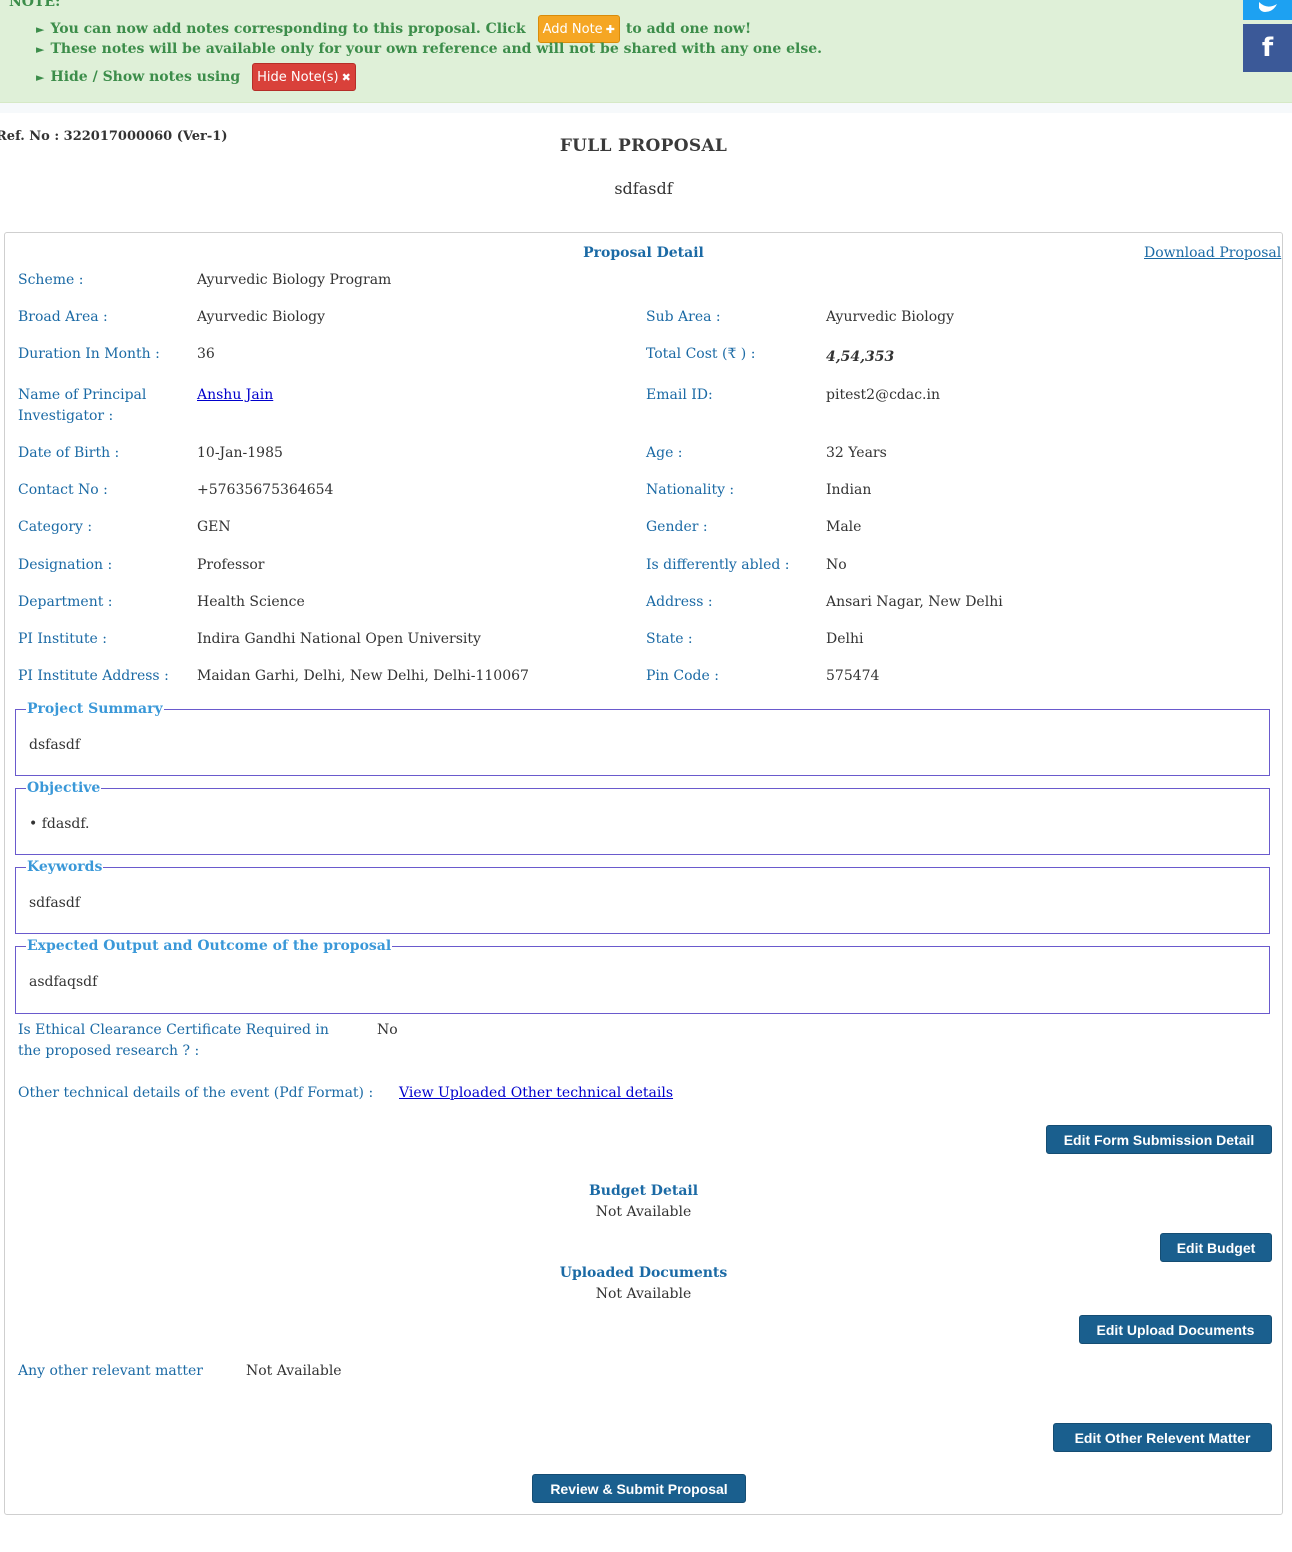 The width and height of the screenshot is (1292, 1552). Describe the element at coordinates (643, 1273) in the screenshot. I see `uploaded-documents-heading: Uploaded Documents` at that location.